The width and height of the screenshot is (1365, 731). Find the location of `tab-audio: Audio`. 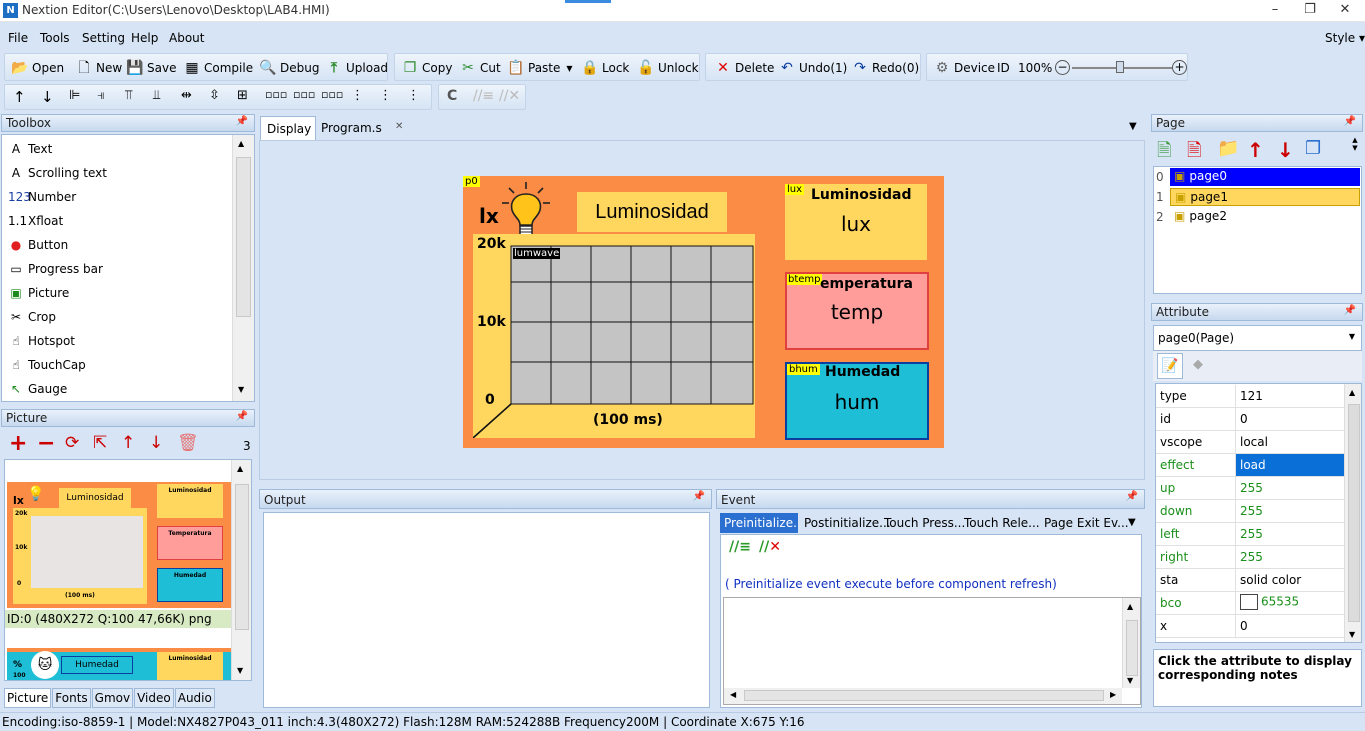

tab-audio: Audio is located at coordinates (194, 698).